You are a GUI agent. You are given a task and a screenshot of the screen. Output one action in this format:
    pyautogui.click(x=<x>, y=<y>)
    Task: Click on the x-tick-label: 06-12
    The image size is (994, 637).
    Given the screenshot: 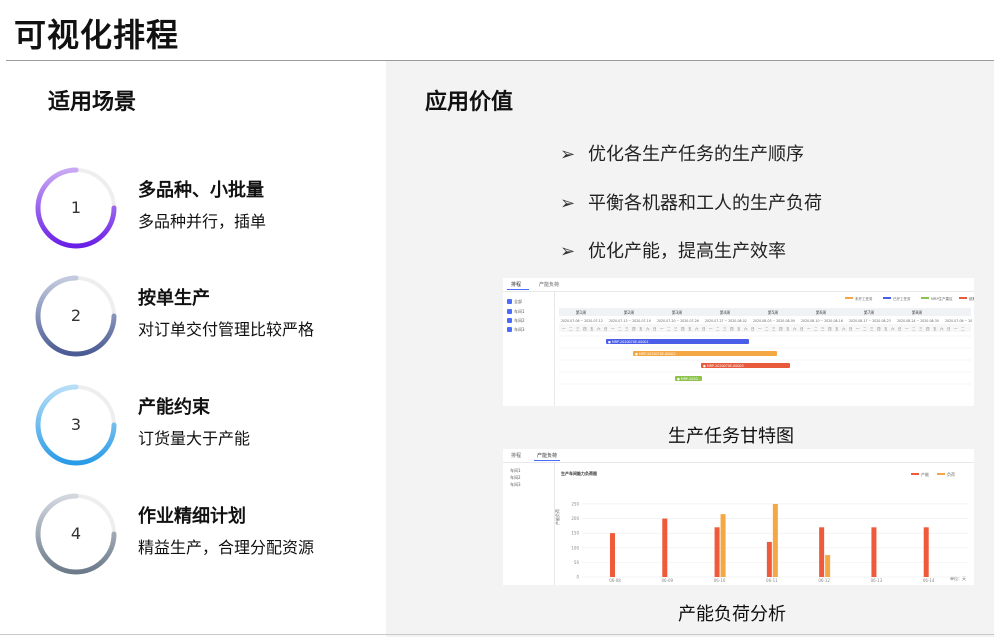 What is the action you would take?
    pyautogui.click(x=824, y=580)
    